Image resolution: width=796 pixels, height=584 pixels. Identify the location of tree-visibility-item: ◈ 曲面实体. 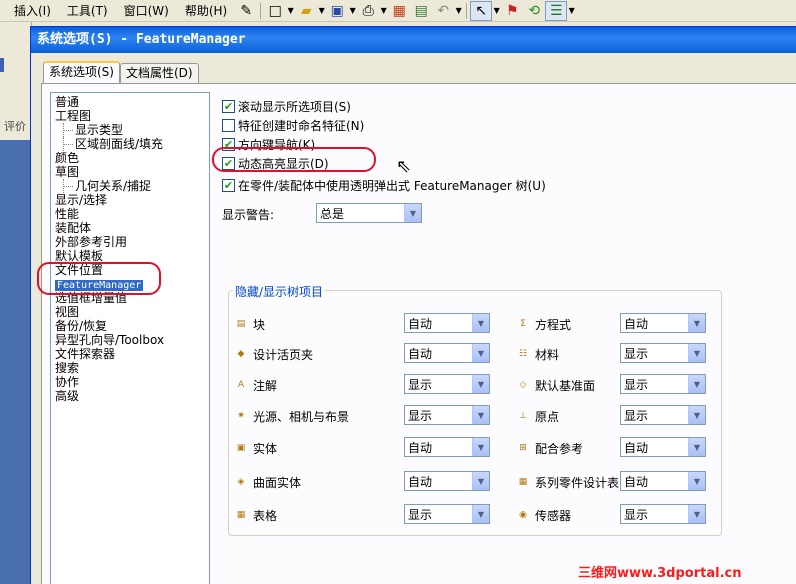
(267, 482).